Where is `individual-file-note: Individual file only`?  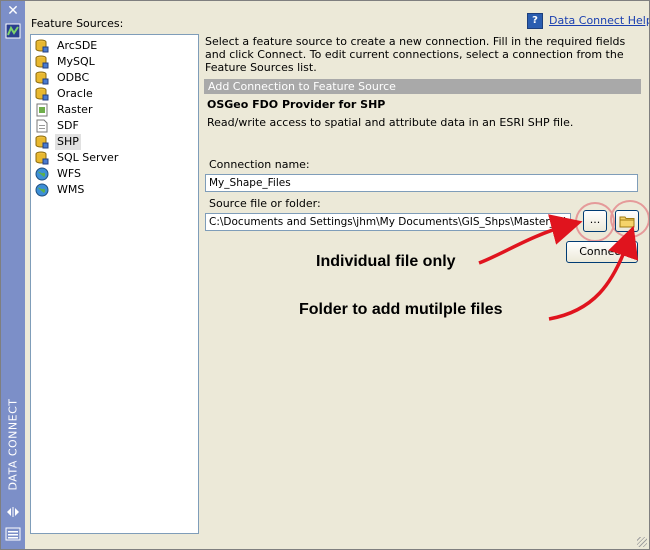
individual-file-note: Individual file only is located at coordinates (386, 261).